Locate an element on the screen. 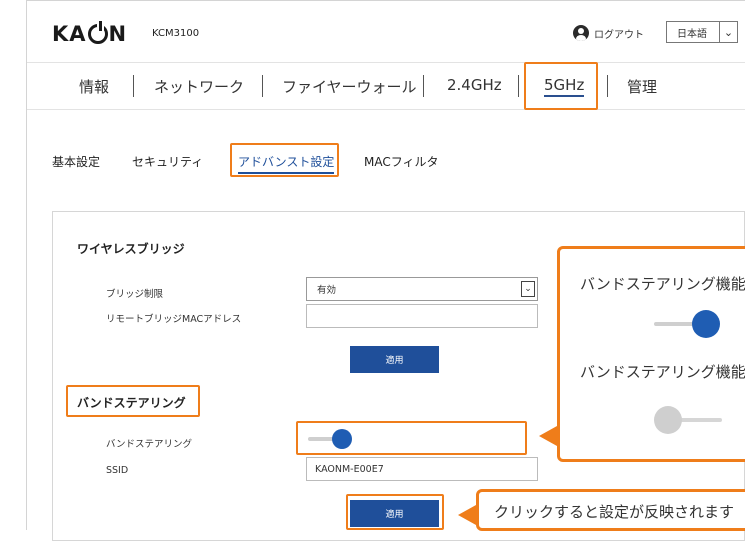 Image resolution: width=745 pixels, height=541 pixels. wireless-bridge-title: ワイヤレスブリッジ is located at coordinates (131, 249).